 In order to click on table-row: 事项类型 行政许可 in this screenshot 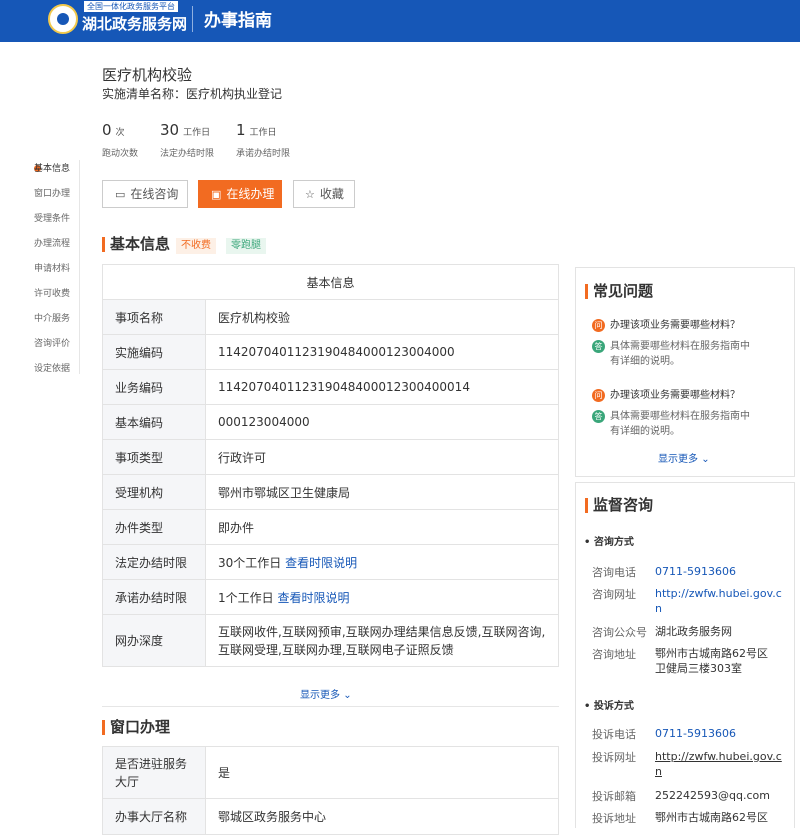, I will do `click(330, 457)`.